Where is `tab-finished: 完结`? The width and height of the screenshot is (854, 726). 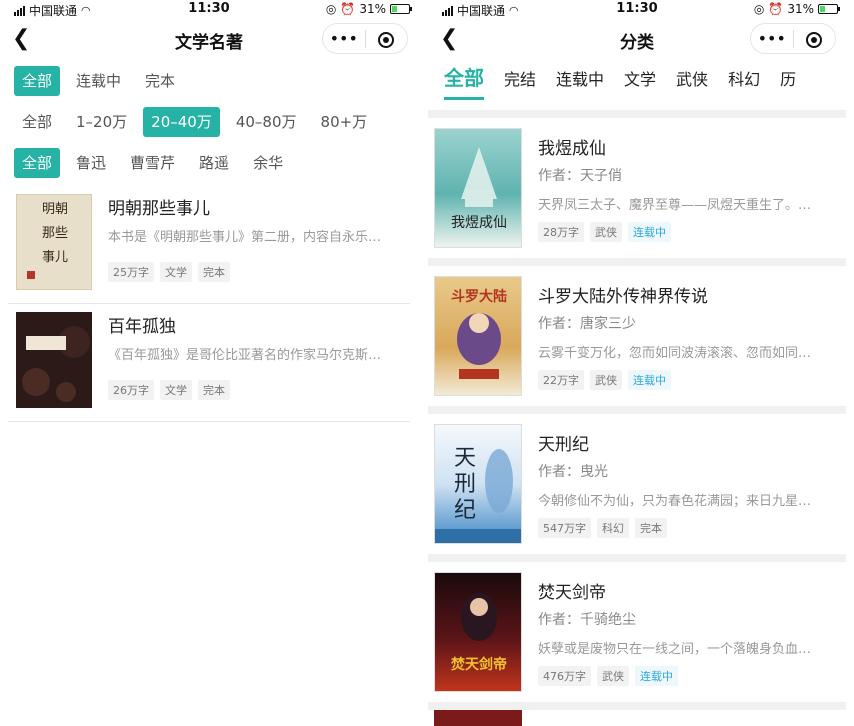 tab-finished: 完结 is located at coordinates (520, 74).